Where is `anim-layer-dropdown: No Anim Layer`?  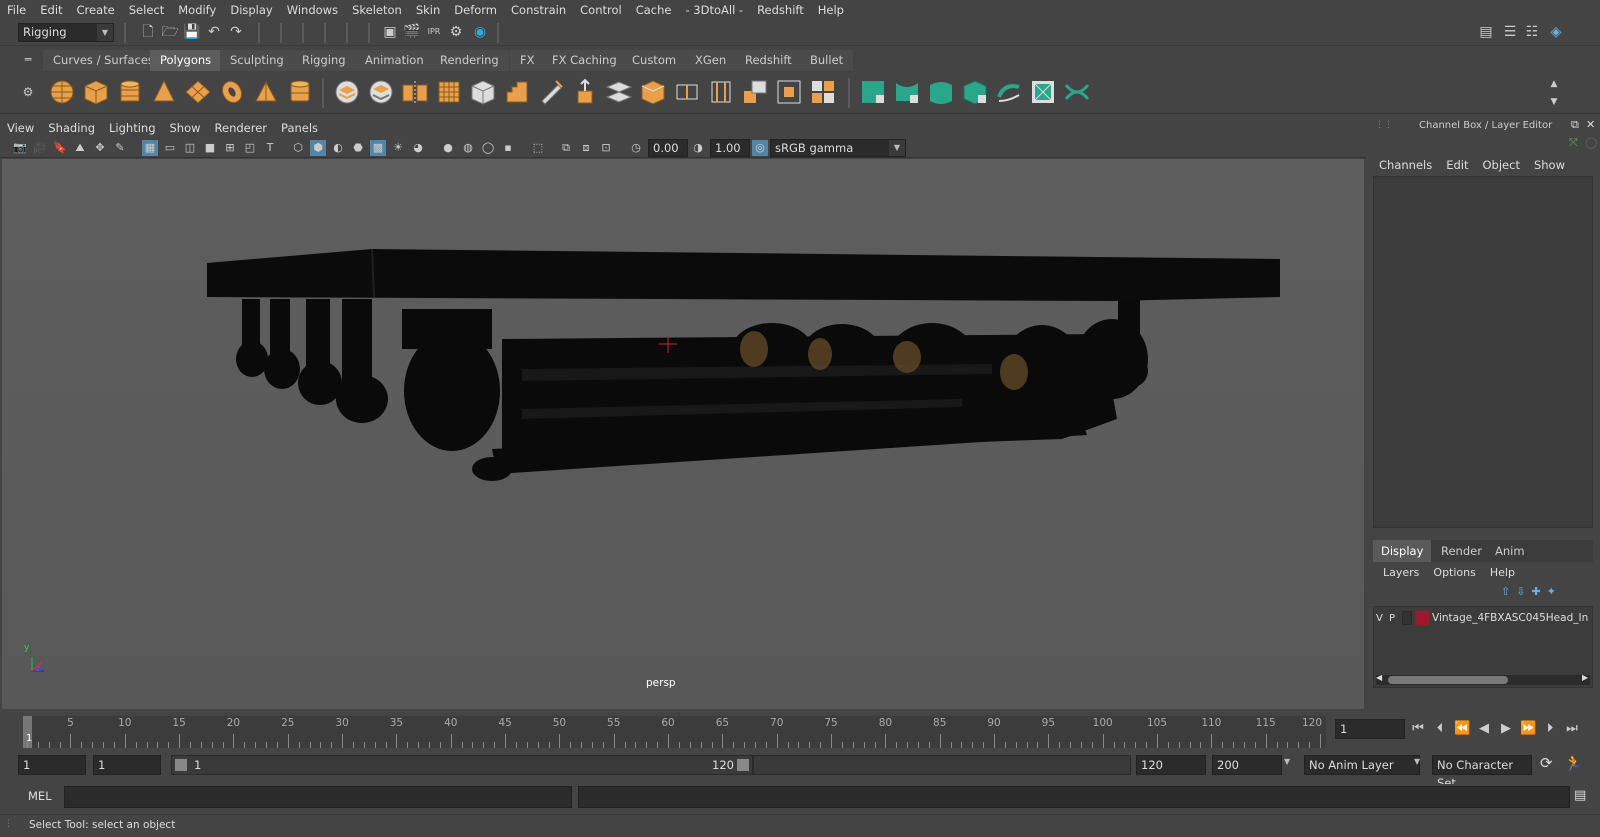
anim-layer-dropdown: No Anim Layer is located at coordinates (1362, 765).